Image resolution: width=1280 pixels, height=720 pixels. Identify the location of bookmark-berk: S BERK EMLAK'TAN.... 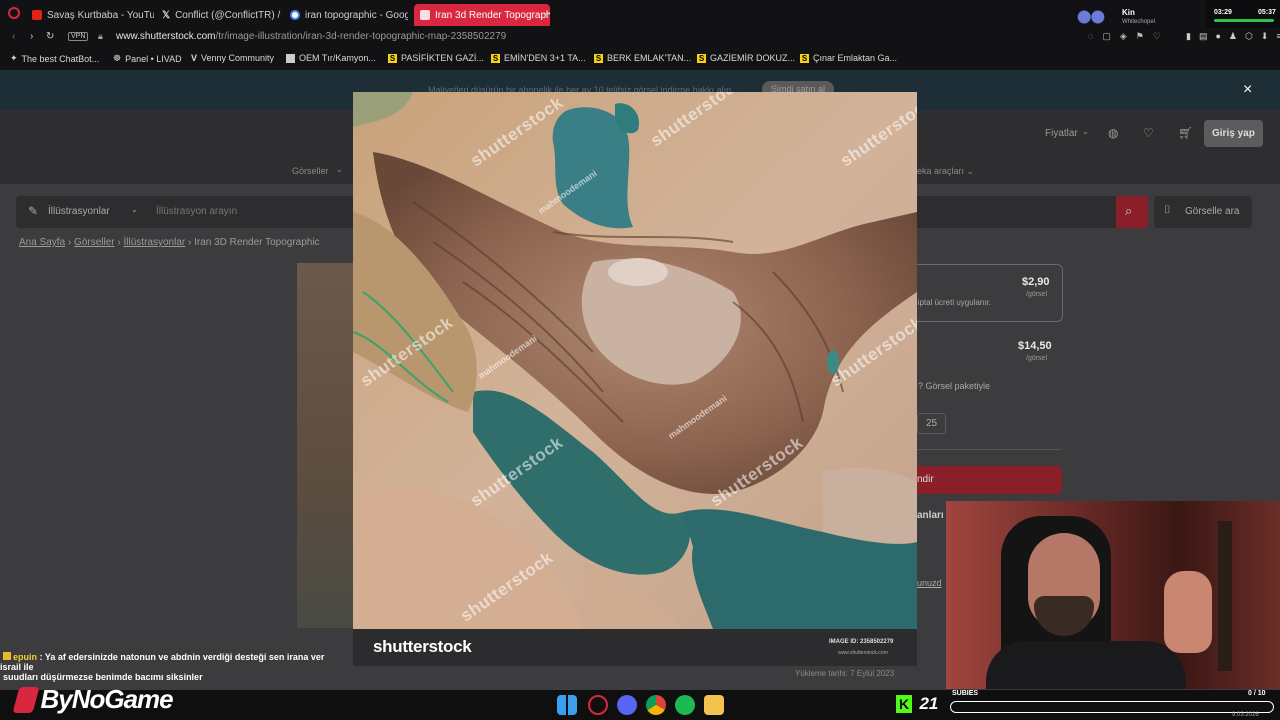
(642, 58).